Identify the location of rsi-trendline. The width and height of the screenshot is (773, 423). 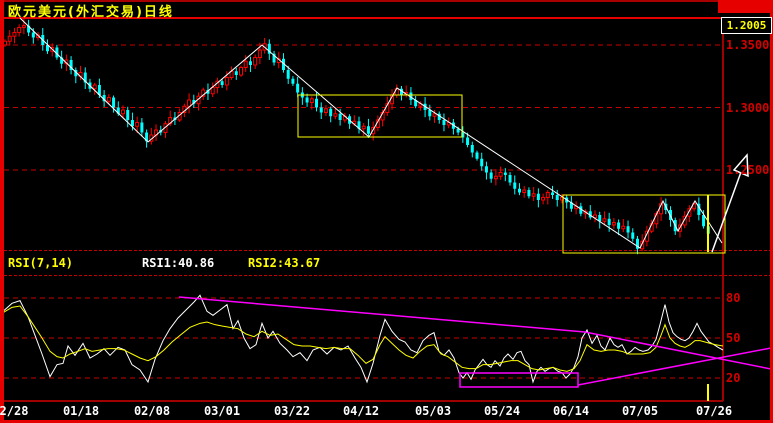
(674, 366).